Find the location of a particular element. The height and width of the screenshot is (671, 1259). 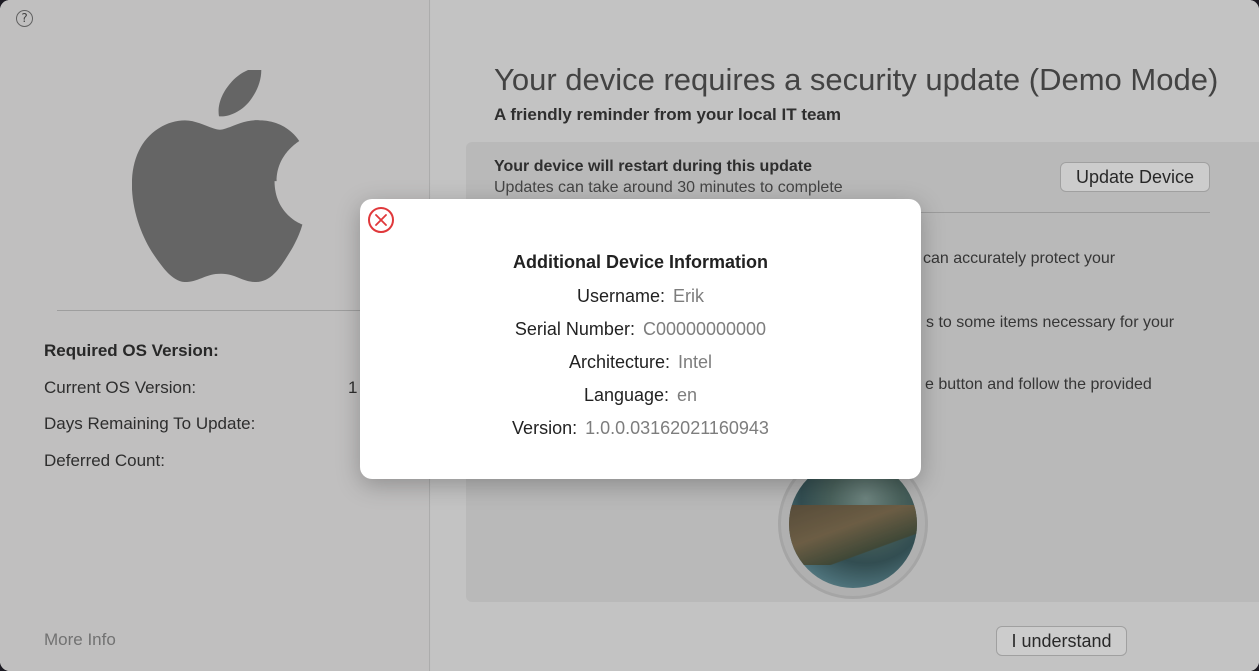

version-value: 1.0.0.03162021160943 is located at coordinates (677, 428).